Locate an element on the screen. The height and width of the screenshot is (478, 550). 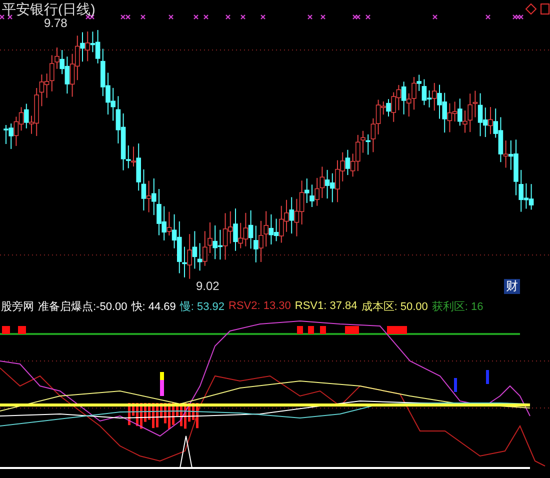
indicator-value: 成本区: 50.00 is located at coordinates (394, 307).